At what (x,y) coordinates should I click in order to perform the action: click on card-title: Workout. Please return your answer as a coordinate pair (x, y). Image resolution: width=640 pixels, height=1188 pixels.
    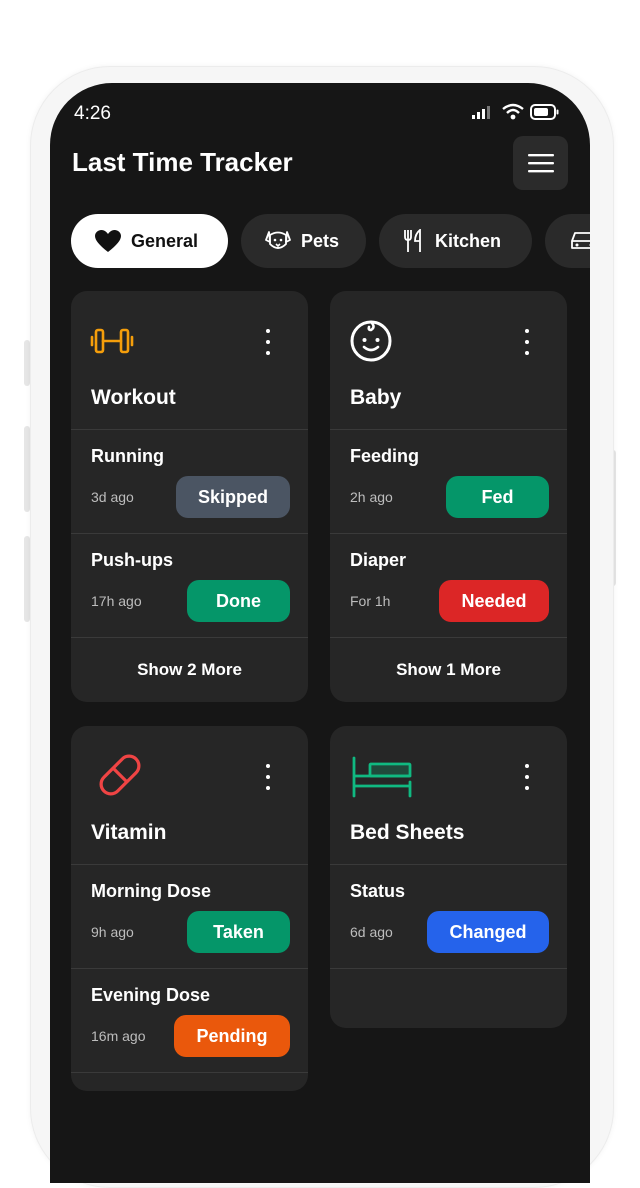
    Looking at the image, I should click on (133, 397).